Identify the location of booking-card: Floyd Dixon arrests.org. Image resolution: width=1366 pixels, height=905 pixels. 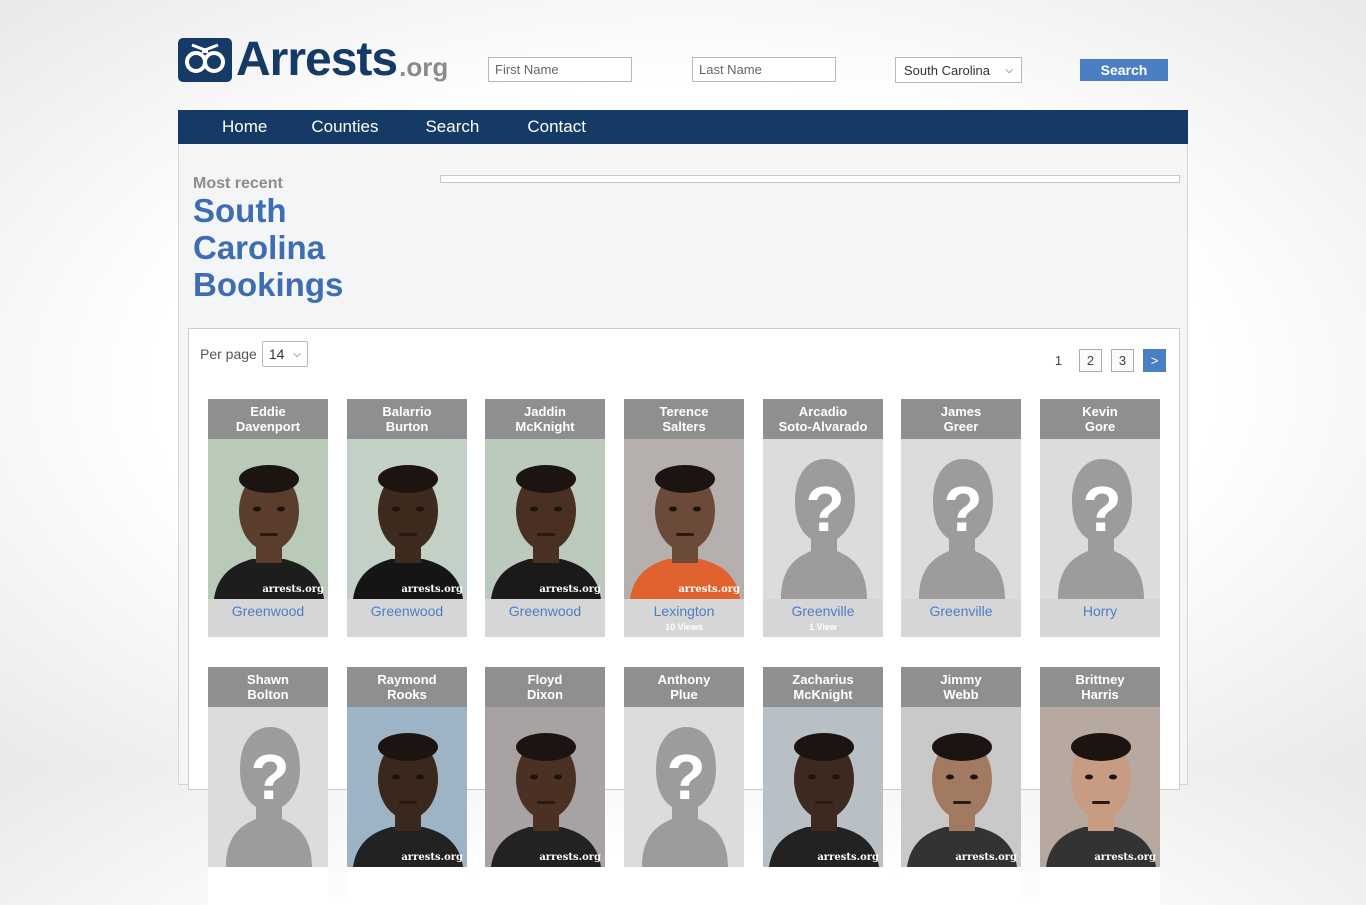
(545, 786).